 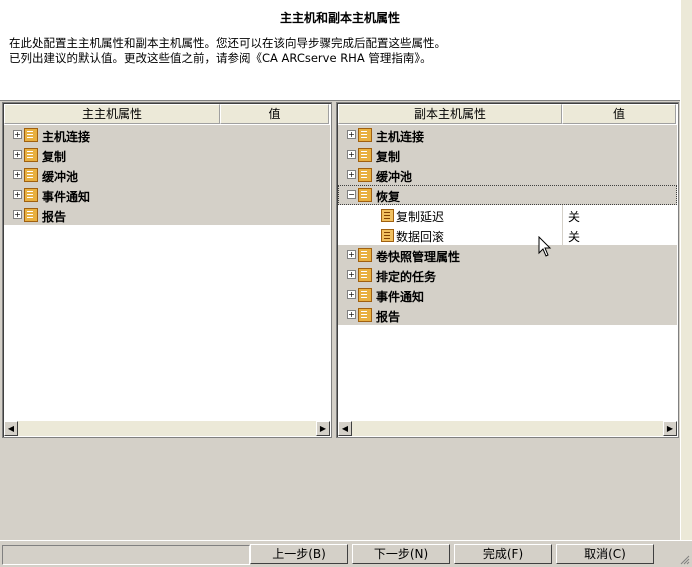 I want to click on status-bar, so click(x=126, y=555).